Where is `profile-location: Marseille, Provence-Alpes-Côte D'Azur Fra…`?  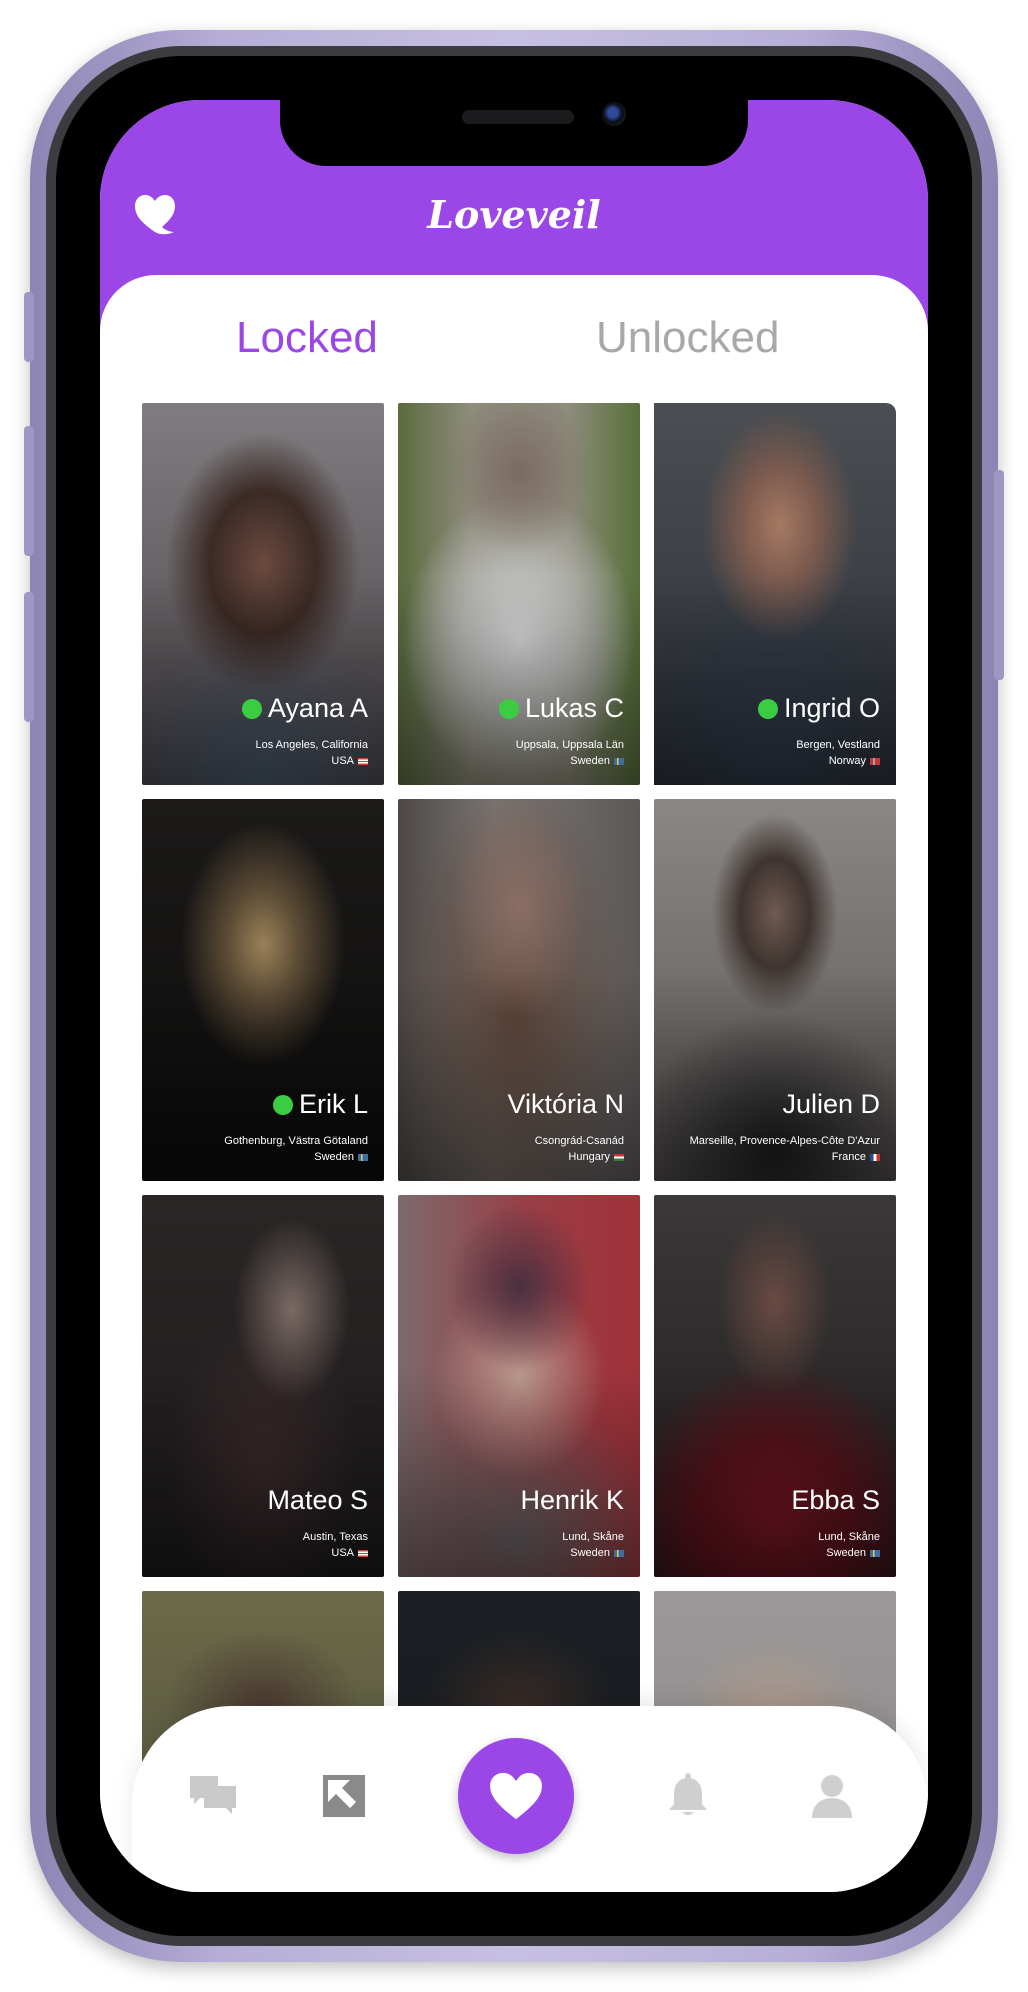 profile-location: Marseille, Provence-Alpes-Côte D'Azur Fra… is located at coordinates (785, 1149).